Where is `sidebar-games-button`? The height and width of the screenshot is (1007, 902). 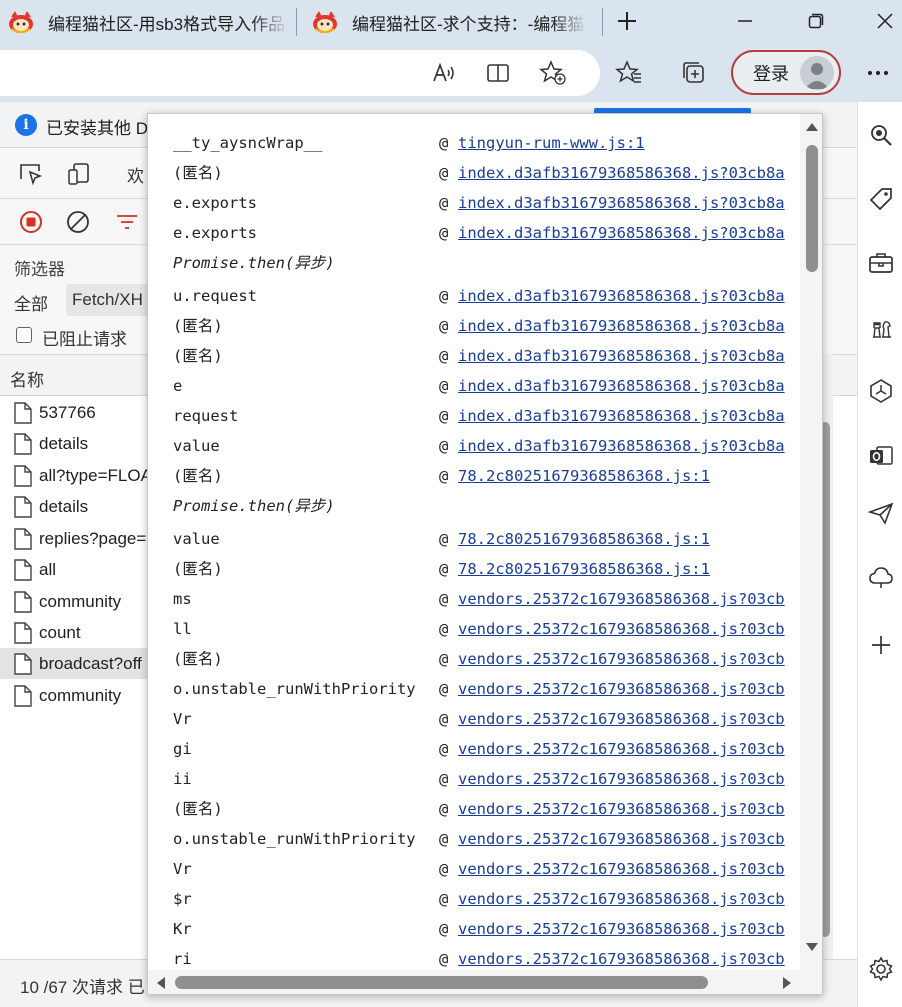 sidebar-games-button is located at coordinates (881, 327).